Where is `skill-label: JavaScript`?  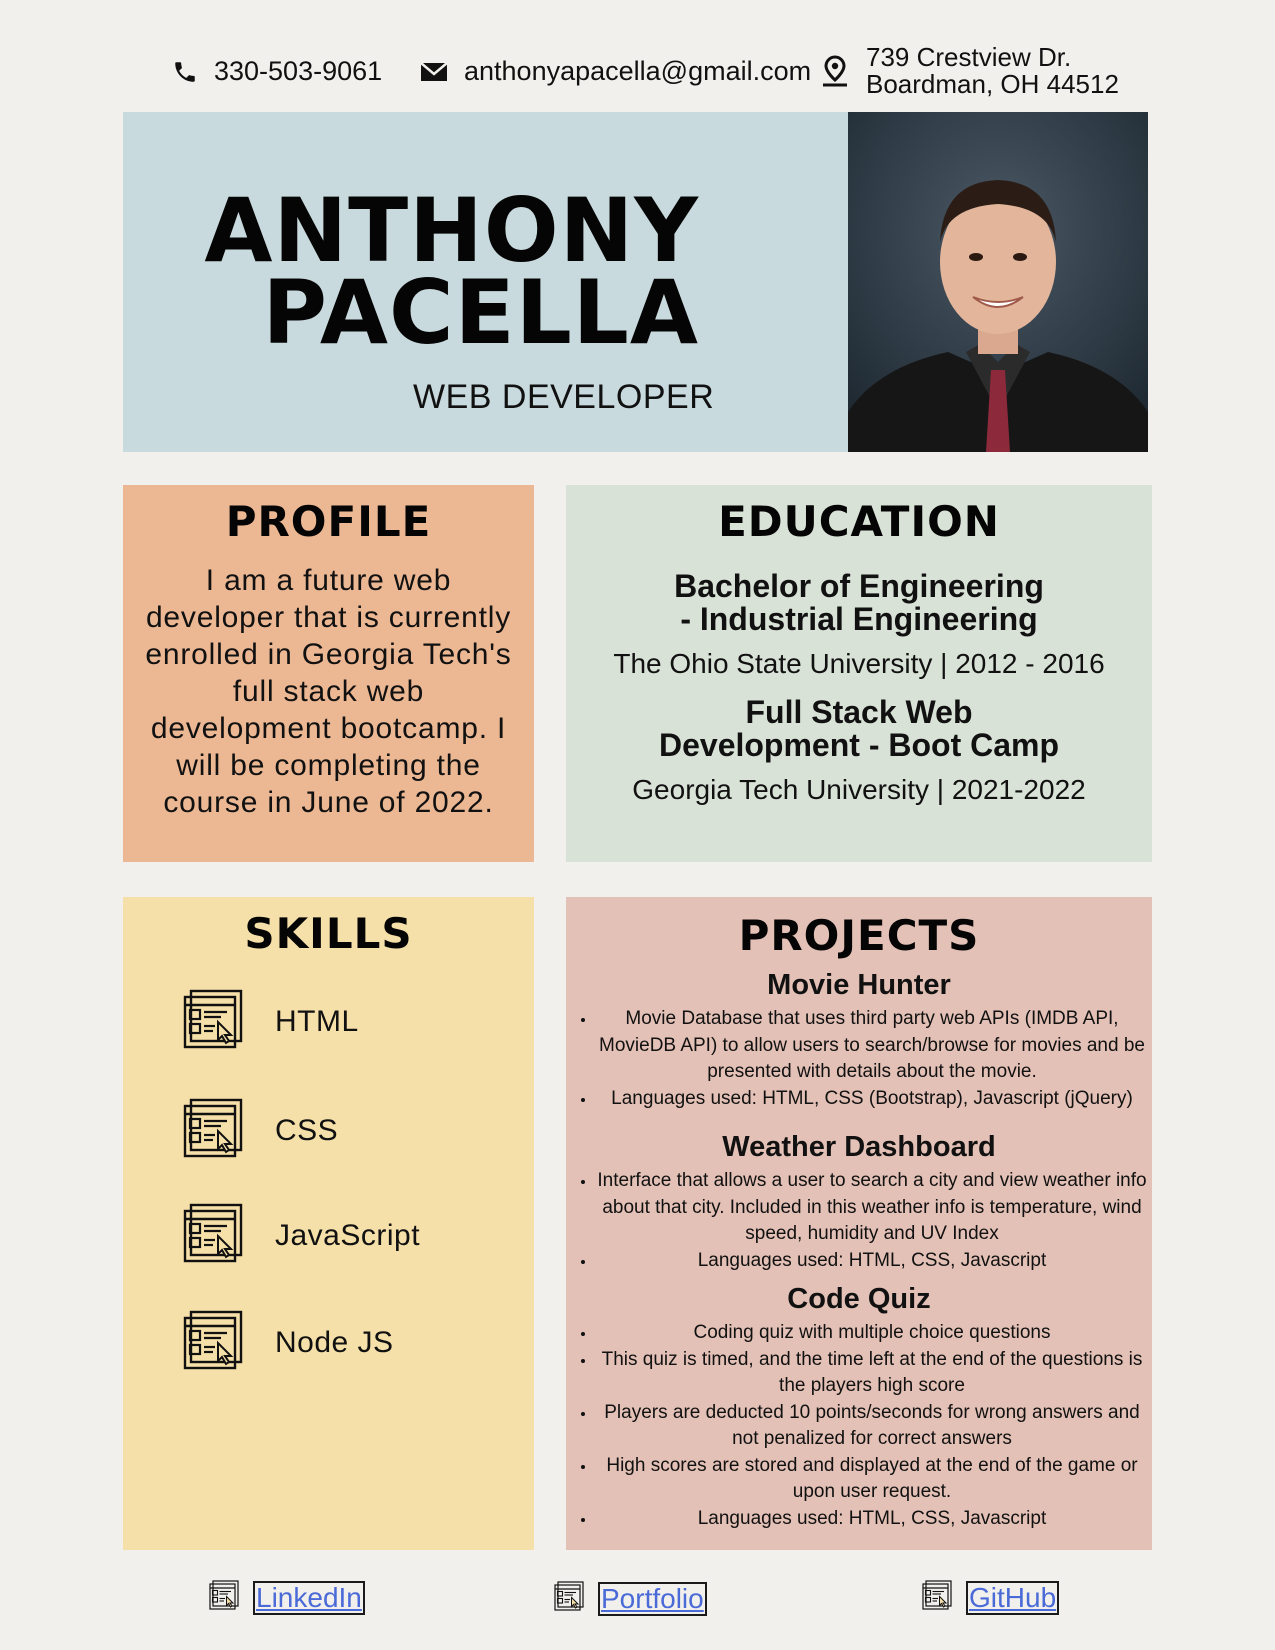 skill-label: JavaScript is located at coordinates (348, 1235).